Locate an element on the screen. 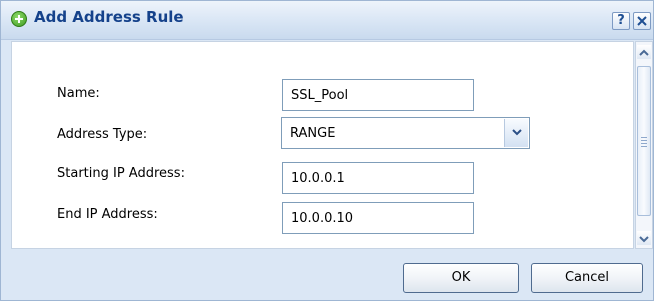  help-button: ? is located at coordinates (621, 21).